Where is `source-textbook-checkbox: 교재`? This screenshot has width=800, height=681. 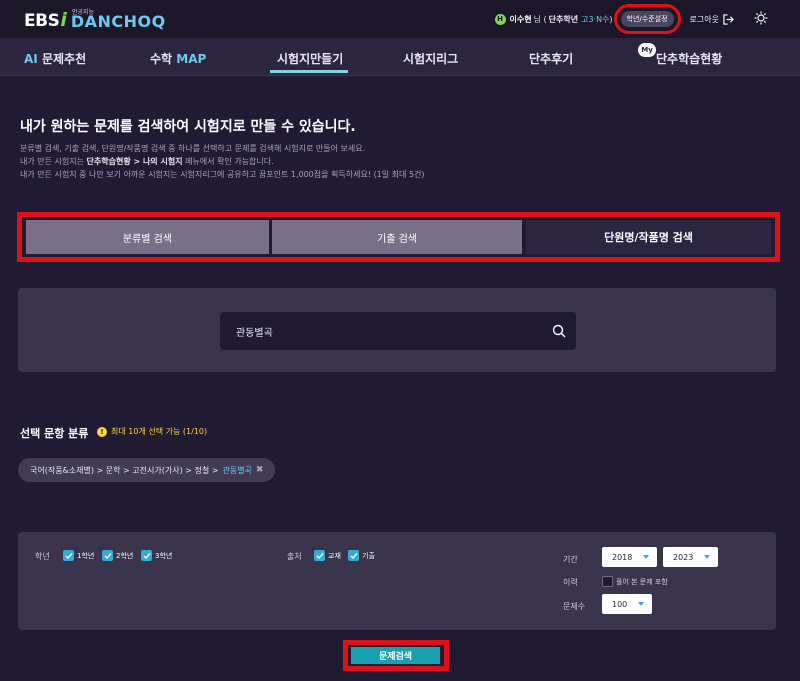 source-textbook-checkbox: 교재 is located at coordinates (327, 555).